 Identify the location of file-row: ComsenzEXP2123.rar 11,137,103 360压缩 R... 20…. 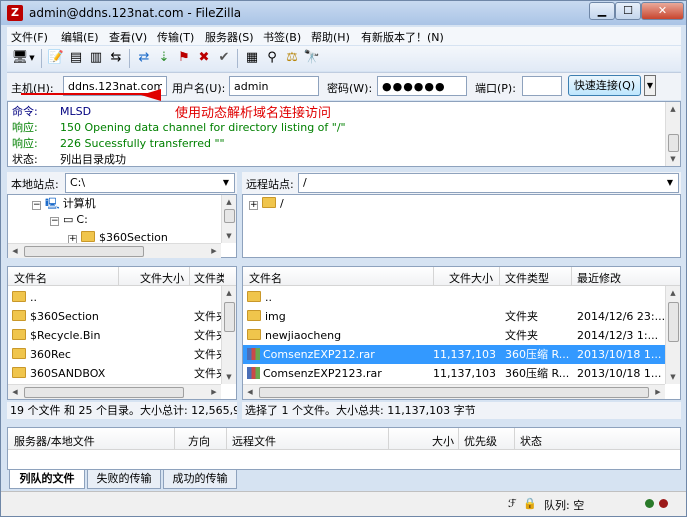
(454, 373).